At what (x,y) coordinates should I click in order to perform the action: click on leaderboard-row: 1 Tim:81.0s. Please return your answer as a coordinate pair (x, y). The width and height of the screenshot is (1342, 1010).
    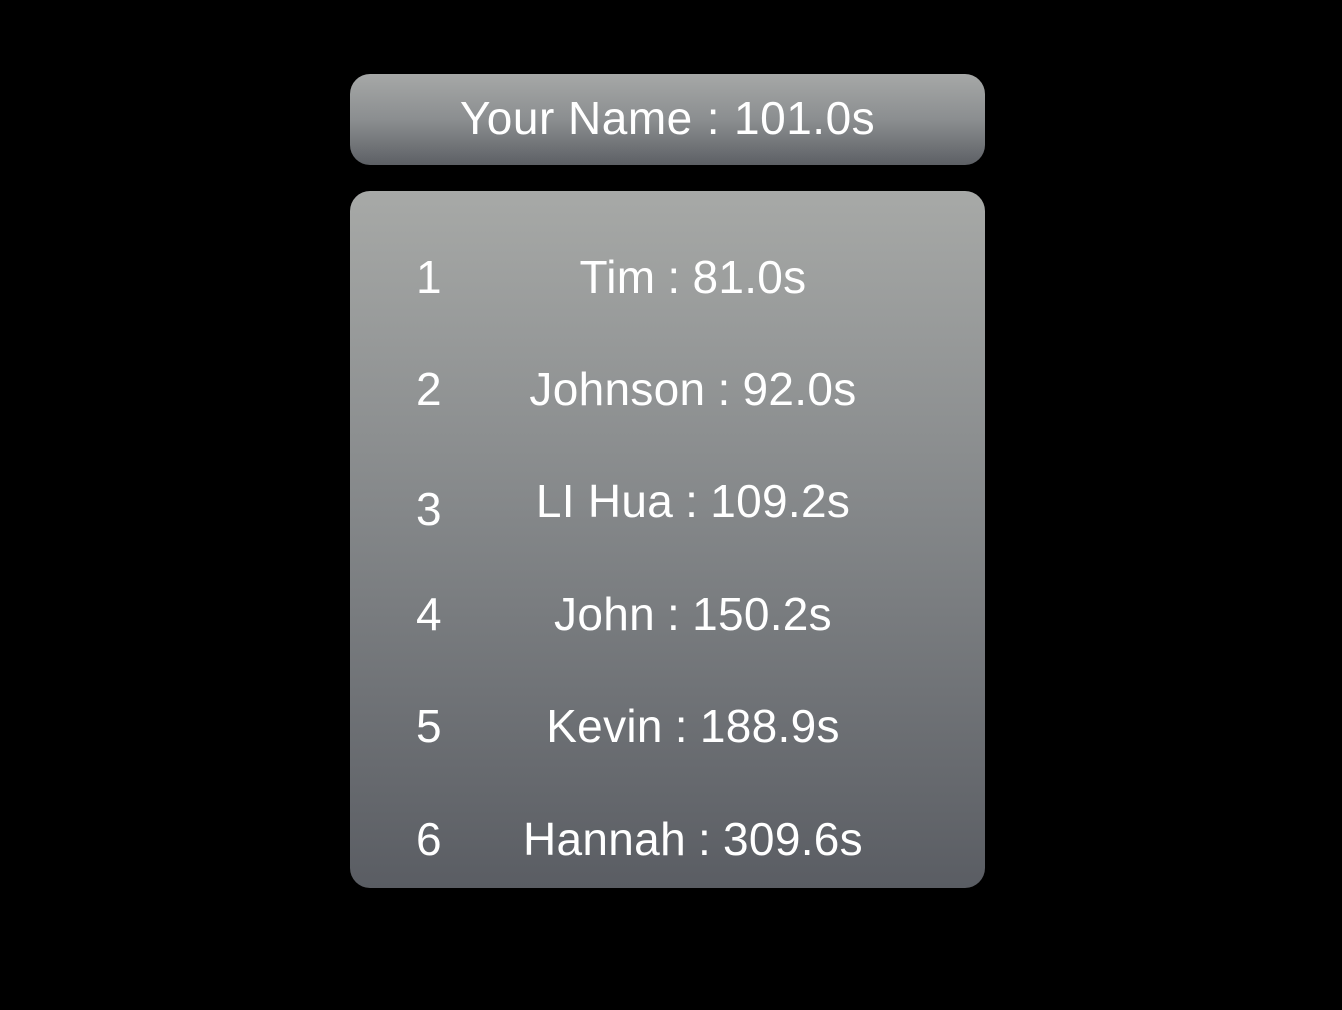
    Looking at the image, I should click on (667, 277).